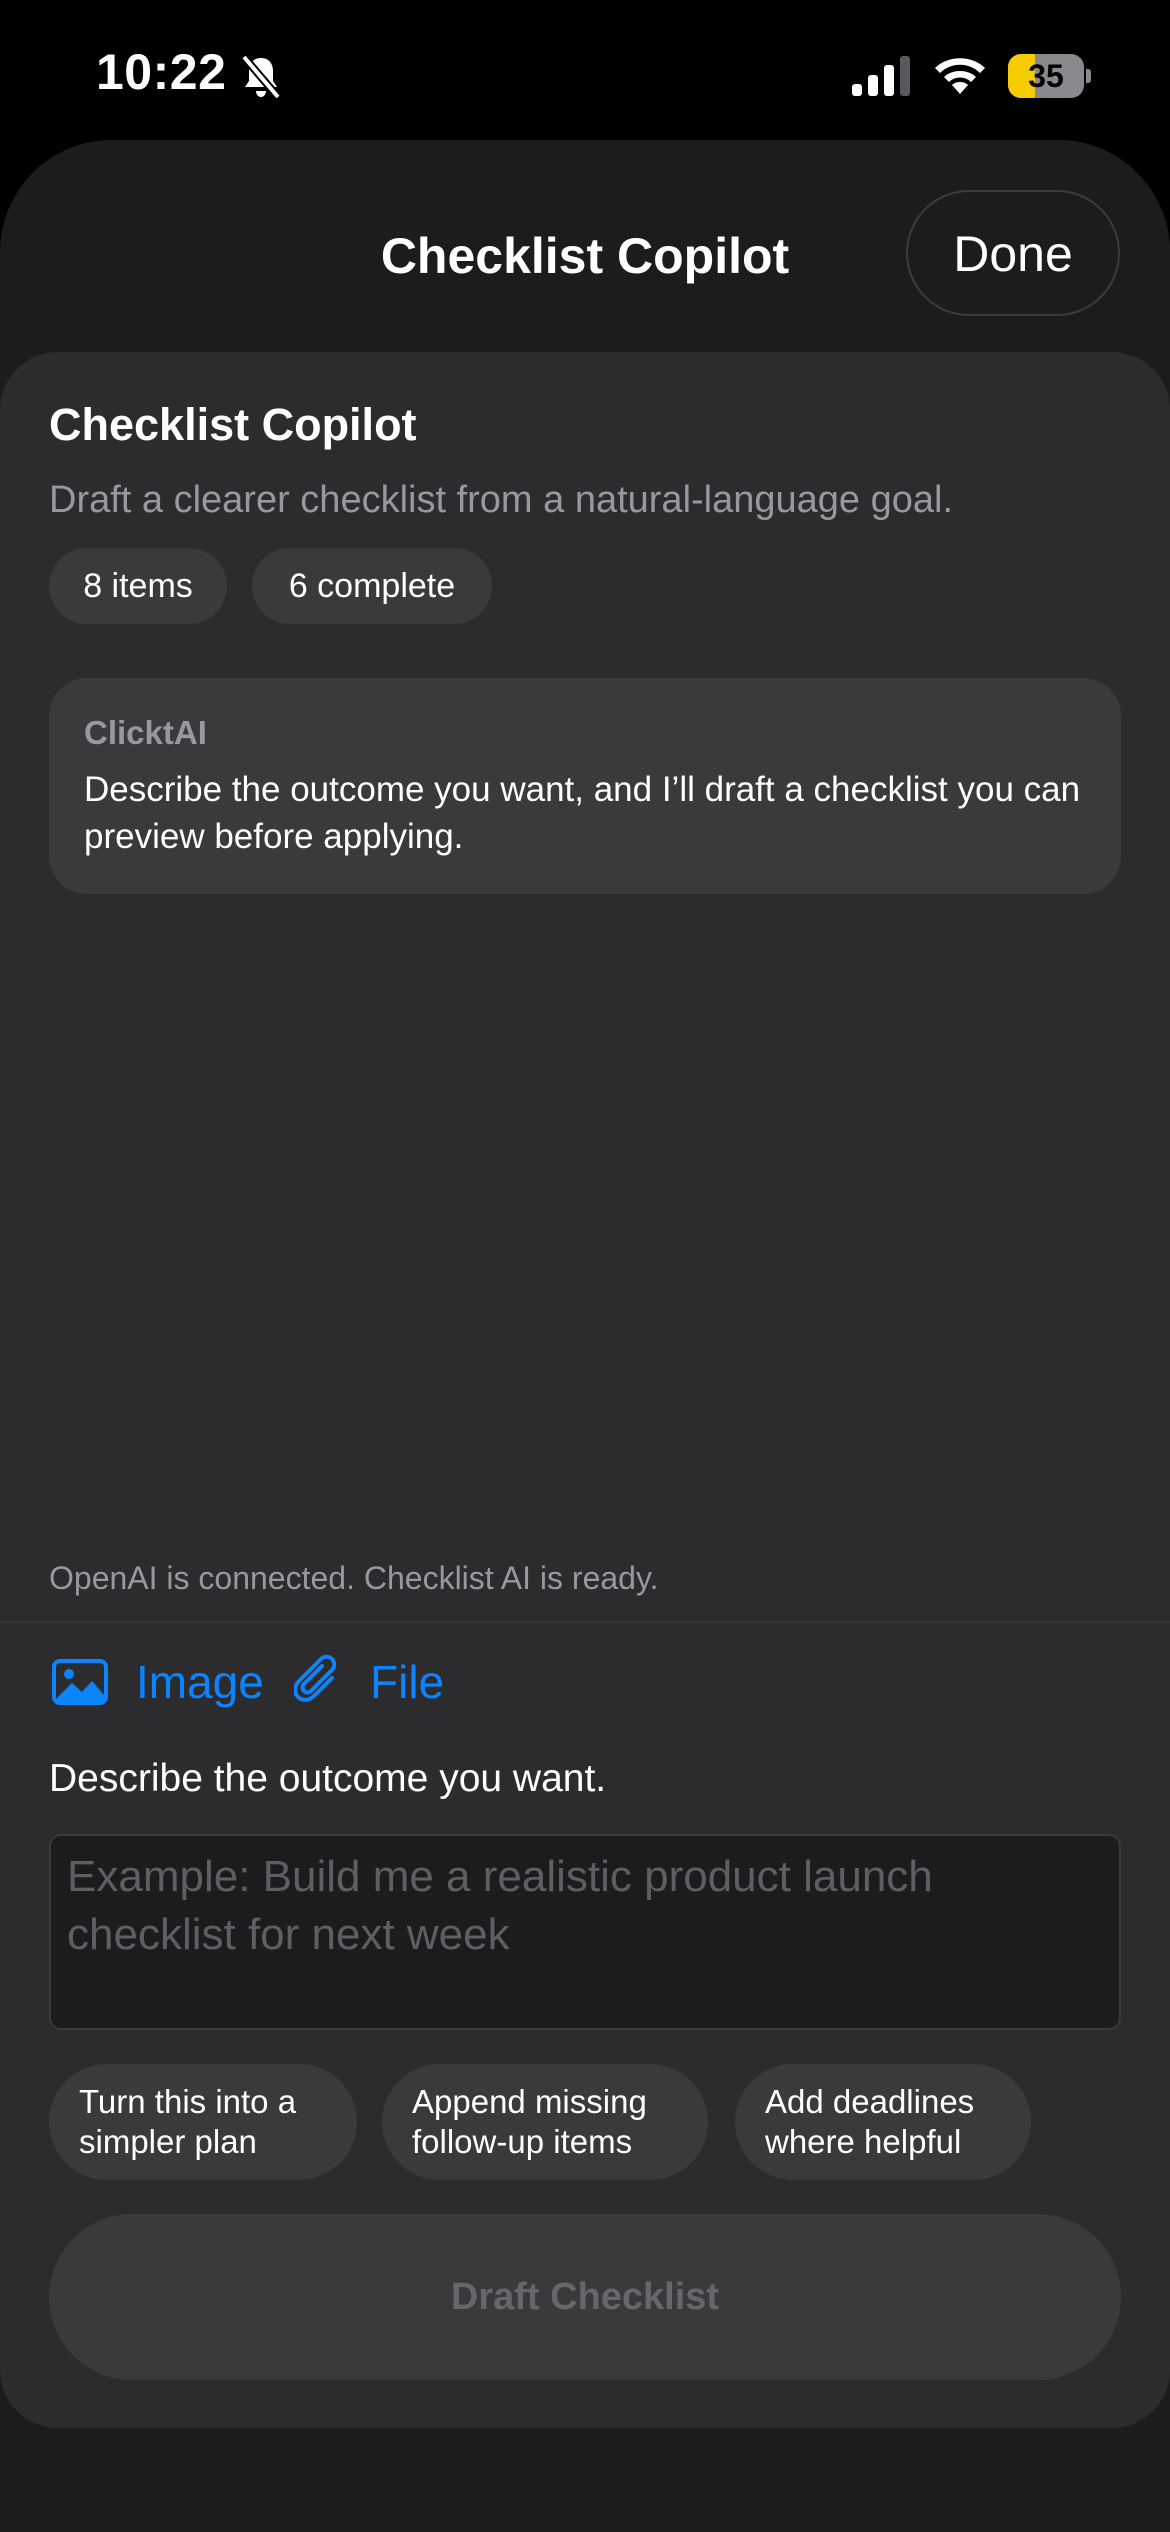 Image resolution: width=1170 pixels, height=2532 pixels. What do you see at coordinates (203, 2122) in the screenshot?
I see `suggestion-chip-simpler-plan: Turn this into a simpler plan` at bounding box center [203, 2122].